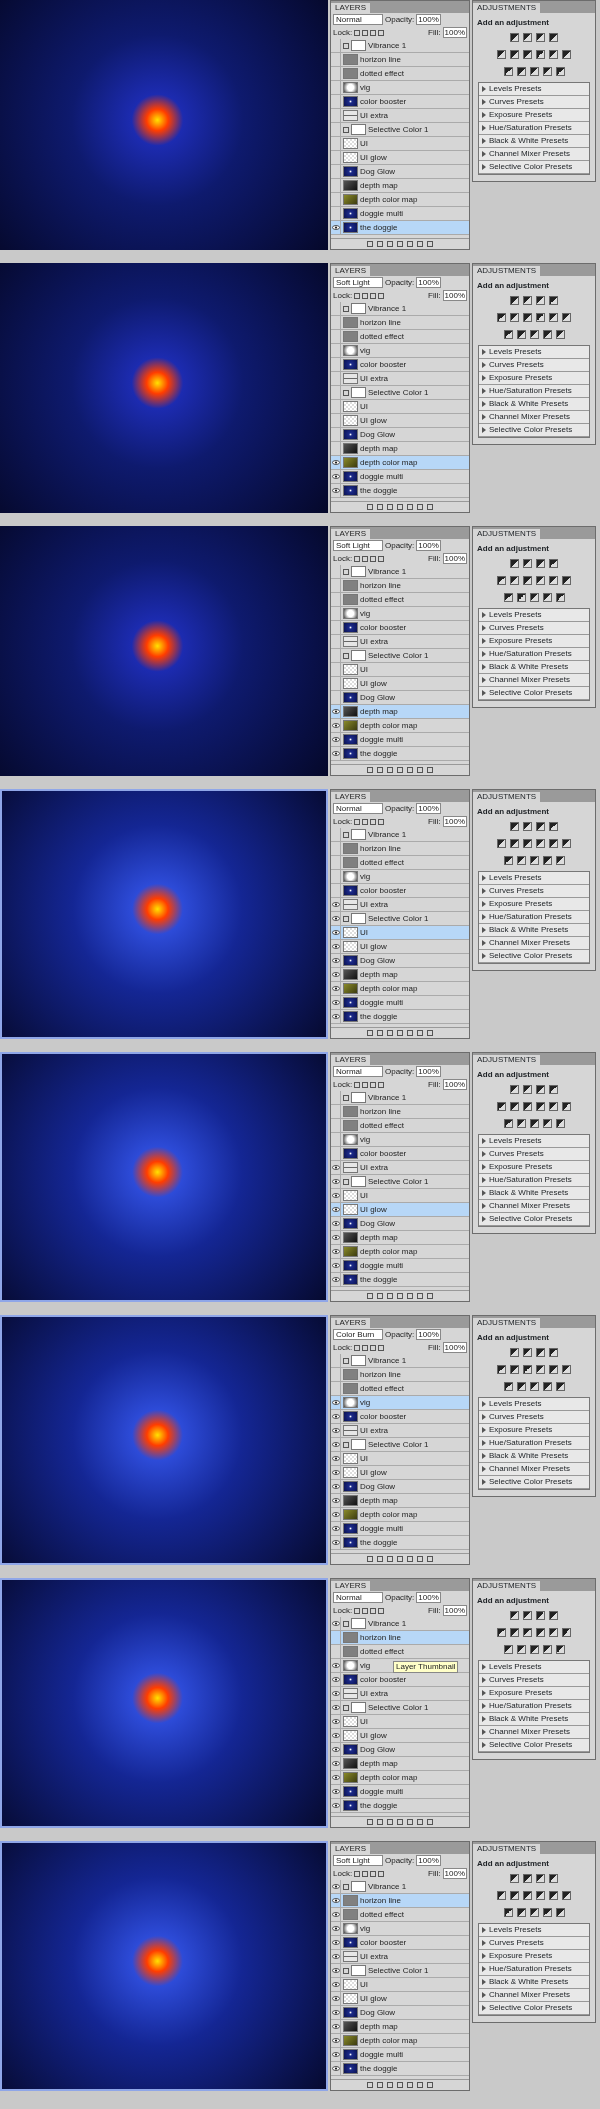 The image size is (600, 2109). Describe the element at coordinates (534, 654) in the screenshot. I see `preset-item: Hue/Saturation Presets` at that location.